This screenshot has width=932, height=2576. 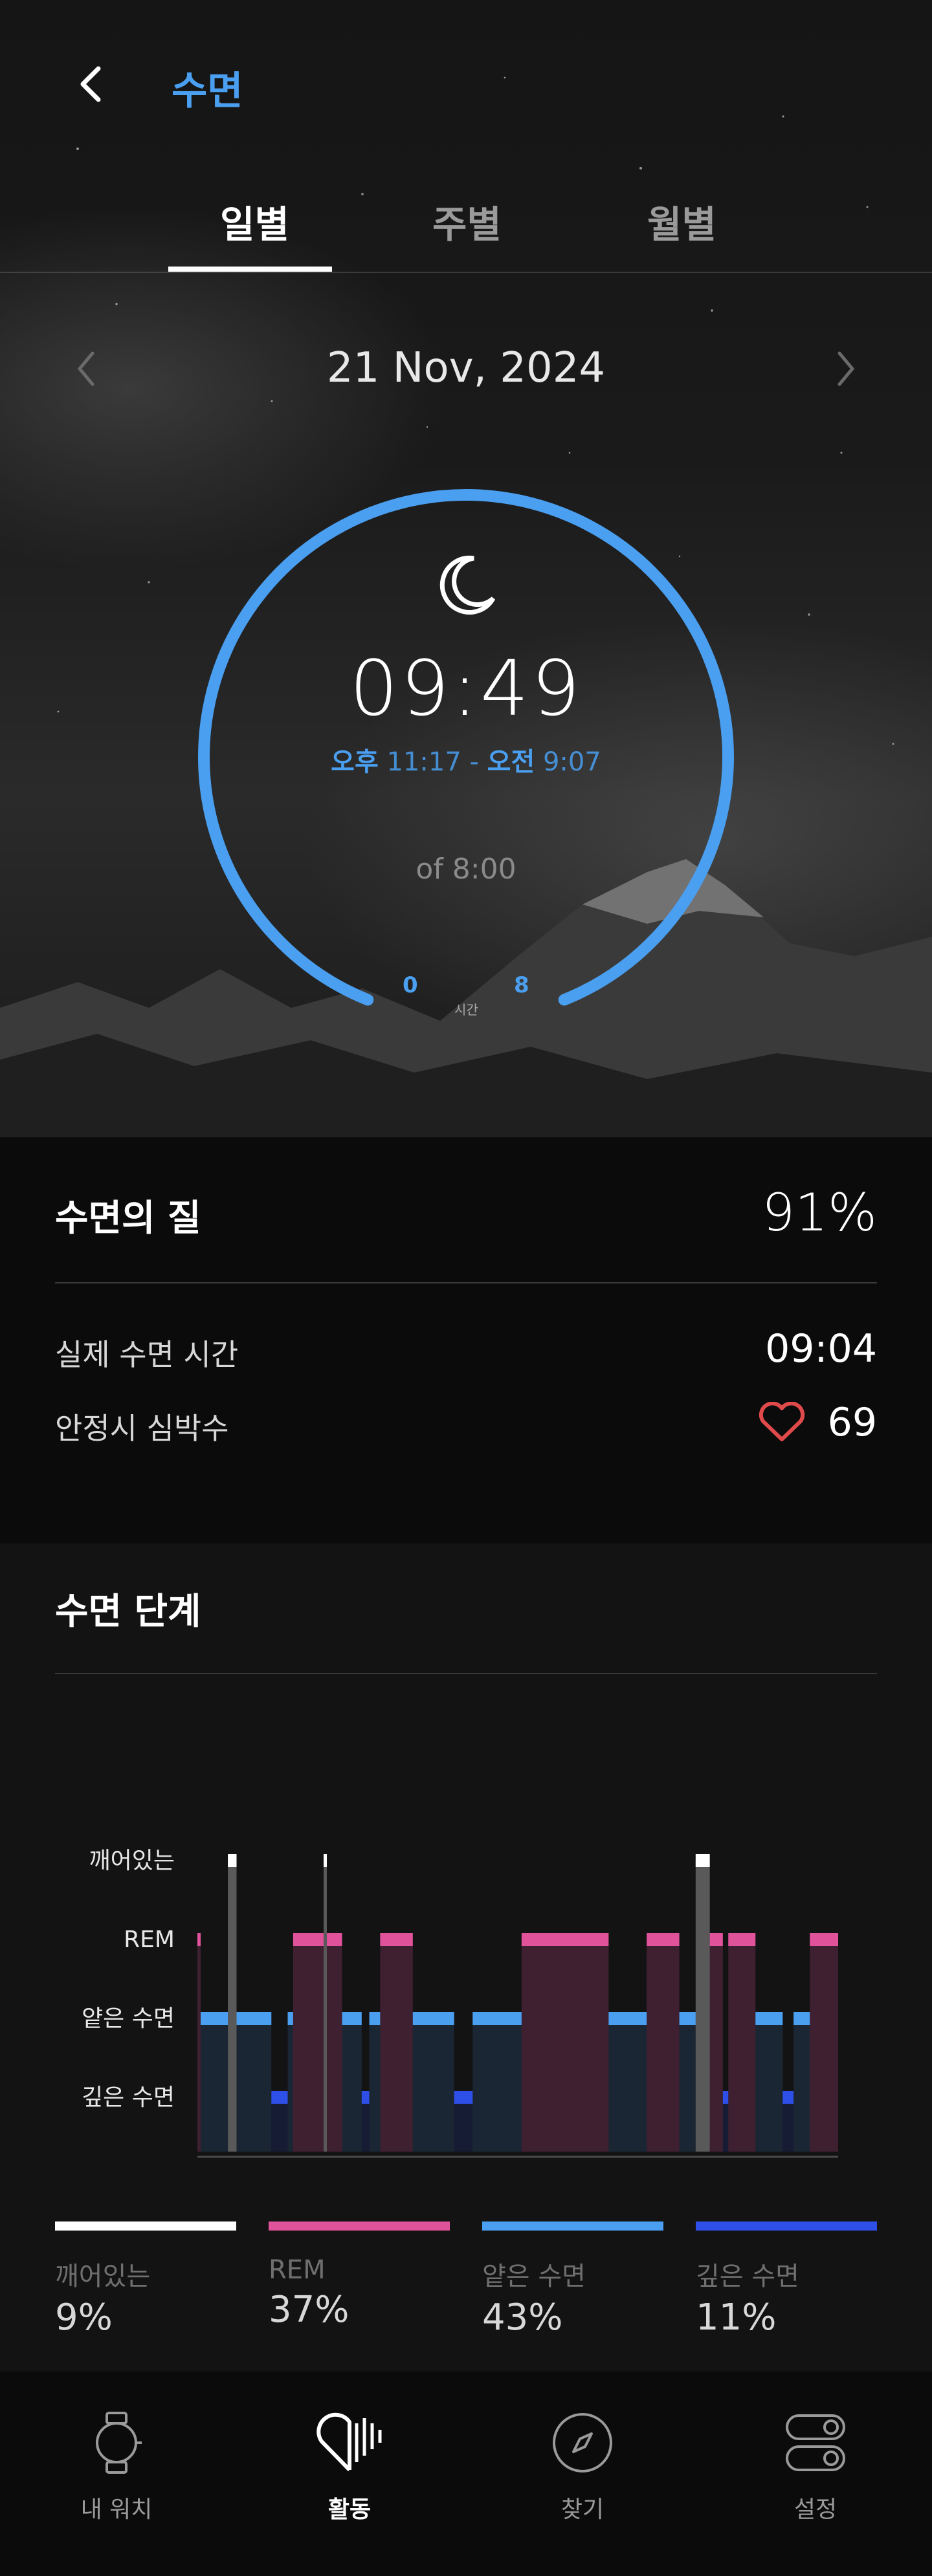 What do you see at coordinates (116, 2509) in the screenshot?
I see `nav-label: 내 워치` at bounding box center [116, 2509].